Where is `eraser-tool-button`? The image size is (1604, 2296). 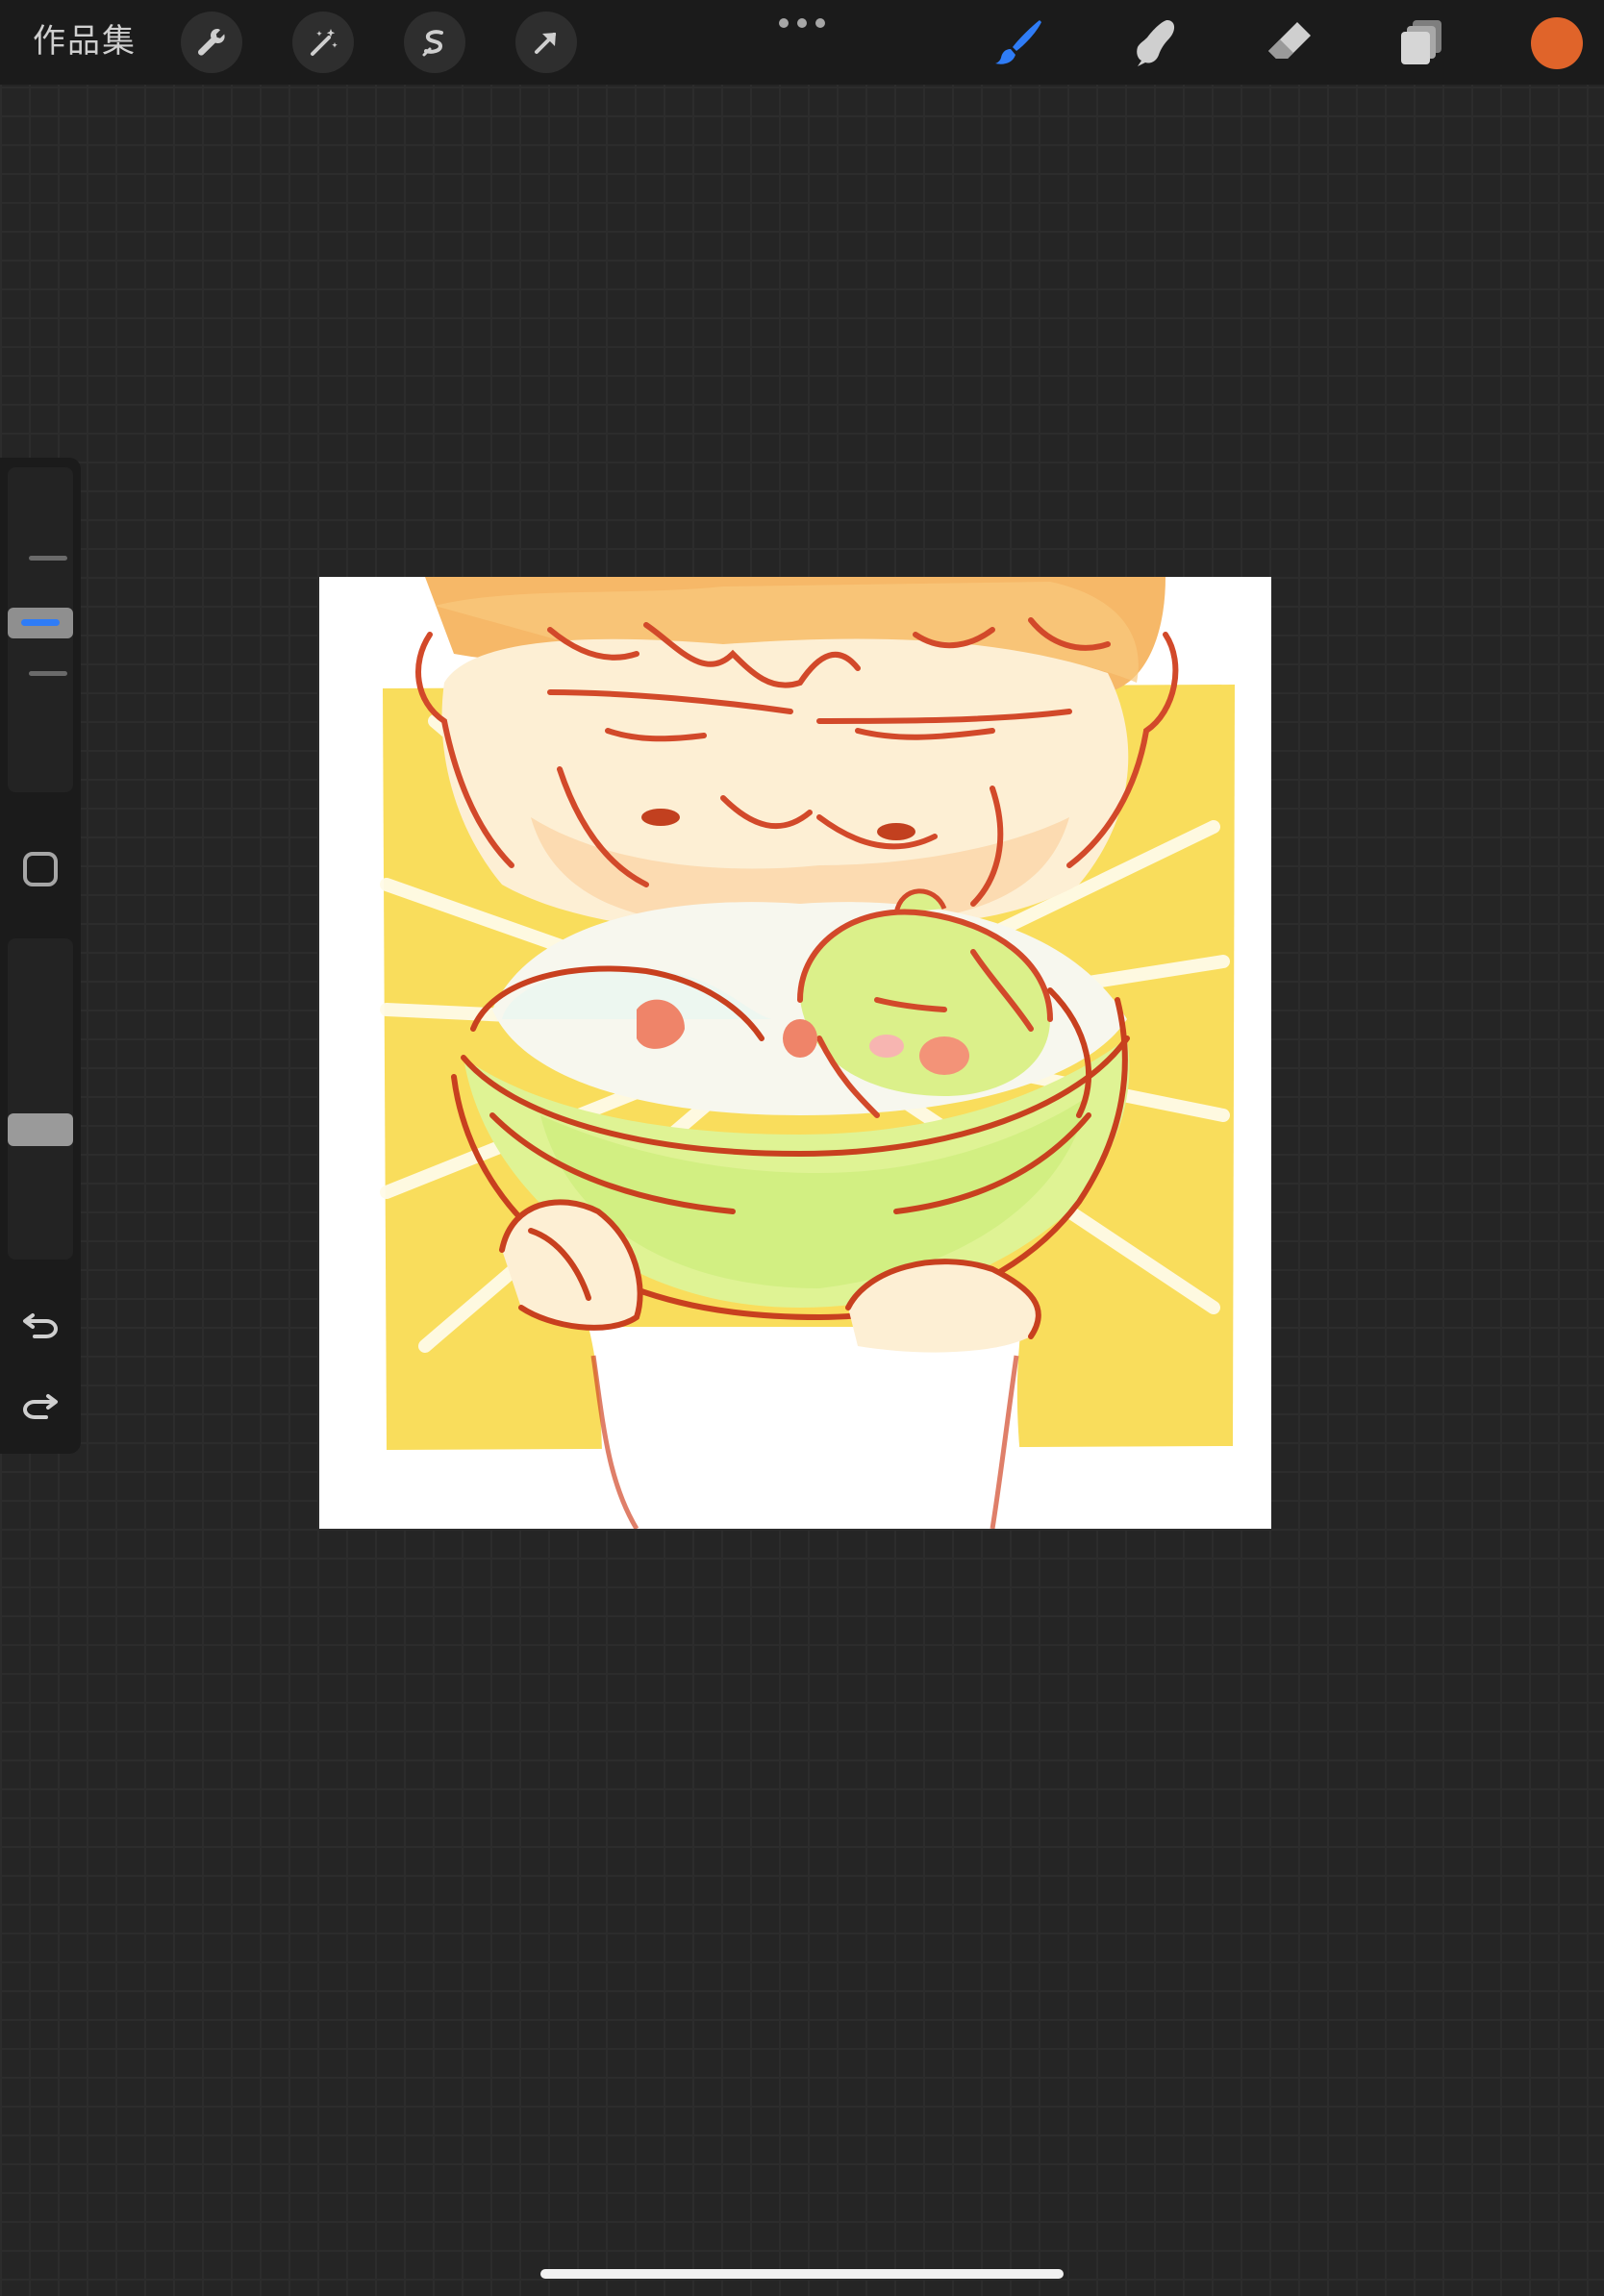
eraser-tool-button is located at coordinates (1288, 42).